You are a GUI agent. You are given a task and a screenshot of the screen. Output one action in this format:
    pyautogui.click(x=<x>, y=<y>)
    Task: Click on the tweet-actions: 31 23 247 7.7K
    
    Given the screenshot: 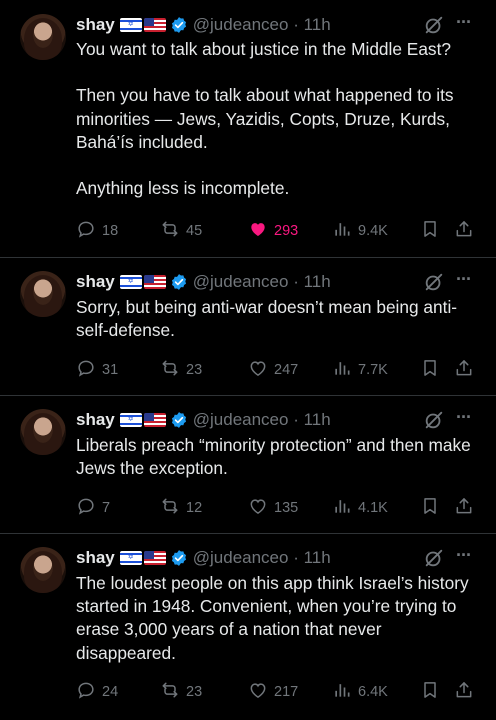 What is the action you would take?
    pyautogui.click(x=276, y=370)
    